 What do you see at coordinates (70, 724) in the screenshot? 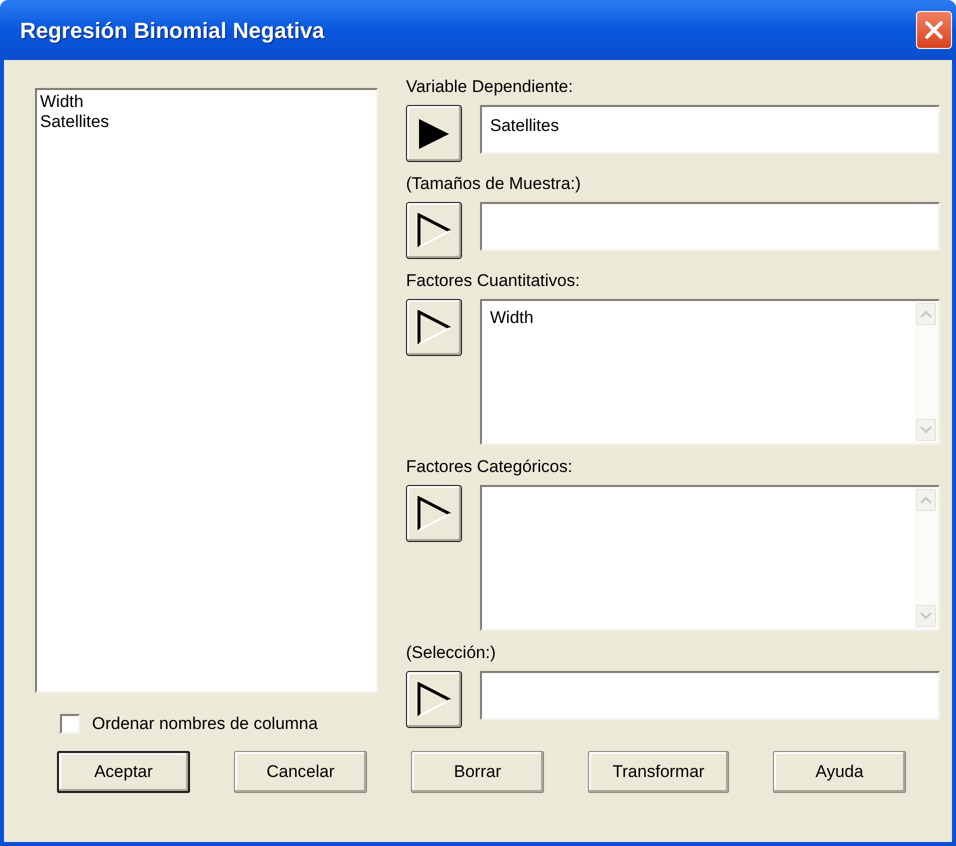
I see `checkbox` at bounding box center [70, 724].